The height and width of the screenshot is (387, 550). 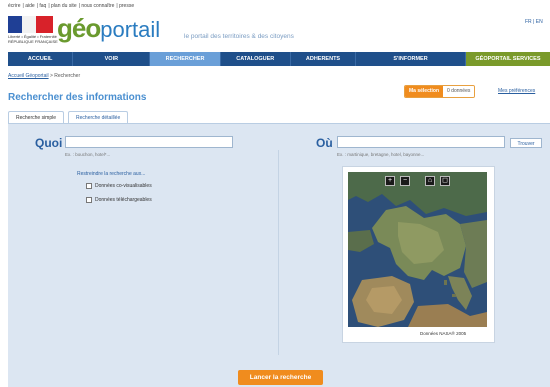 I want to click on page-title: Rechercher des informations, so click(x=77, y=97).